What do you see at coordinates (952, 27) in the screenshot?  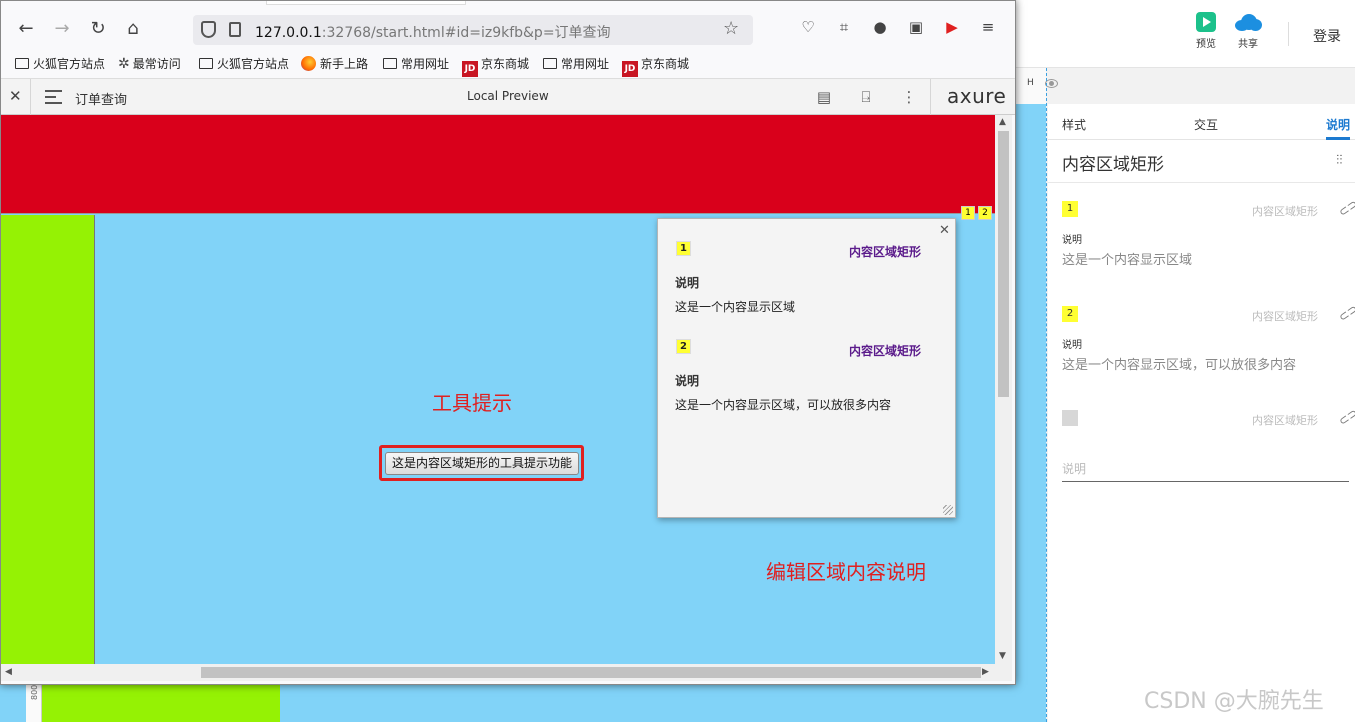 I see `video-icon: ▶` at bounding box center [952, 27].